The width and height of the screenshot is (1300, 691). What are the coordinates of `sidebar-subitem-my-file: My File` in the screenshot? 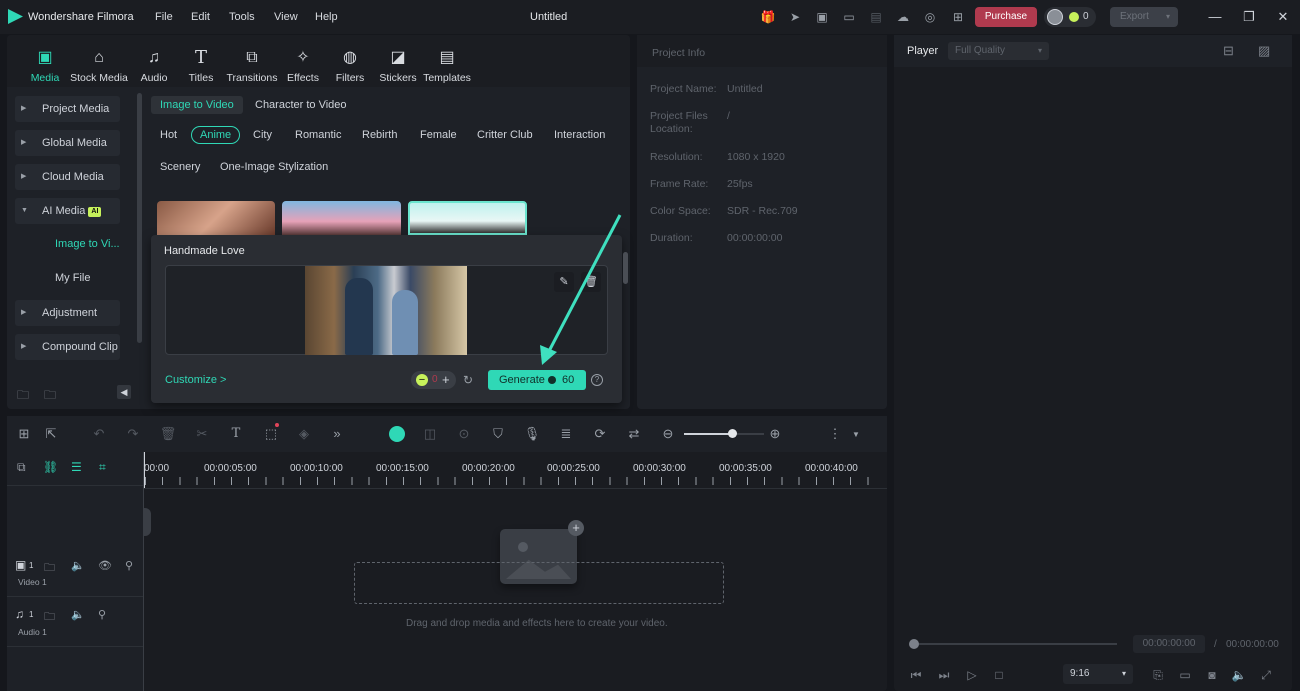 It's located at (72, 278).